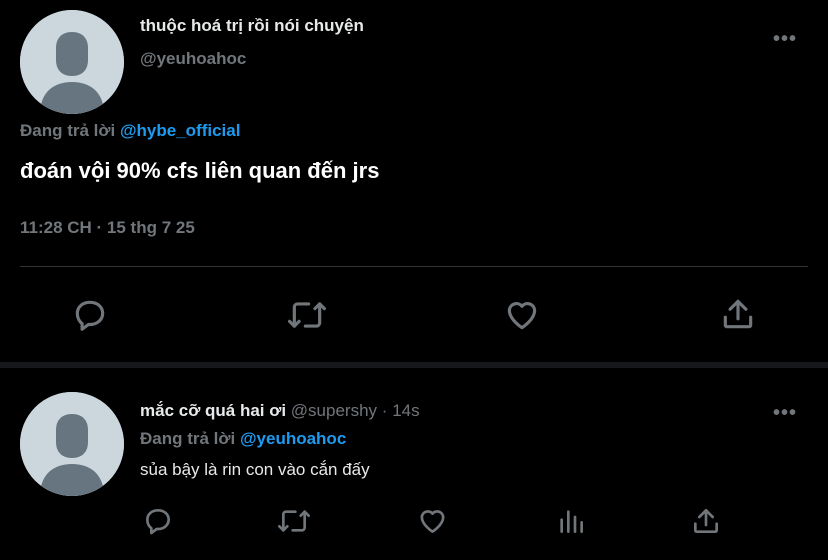 The width and height of the screenshot is (828, 560). I want to click on replying-to-mention: @hybe_official, so click(180, 130).